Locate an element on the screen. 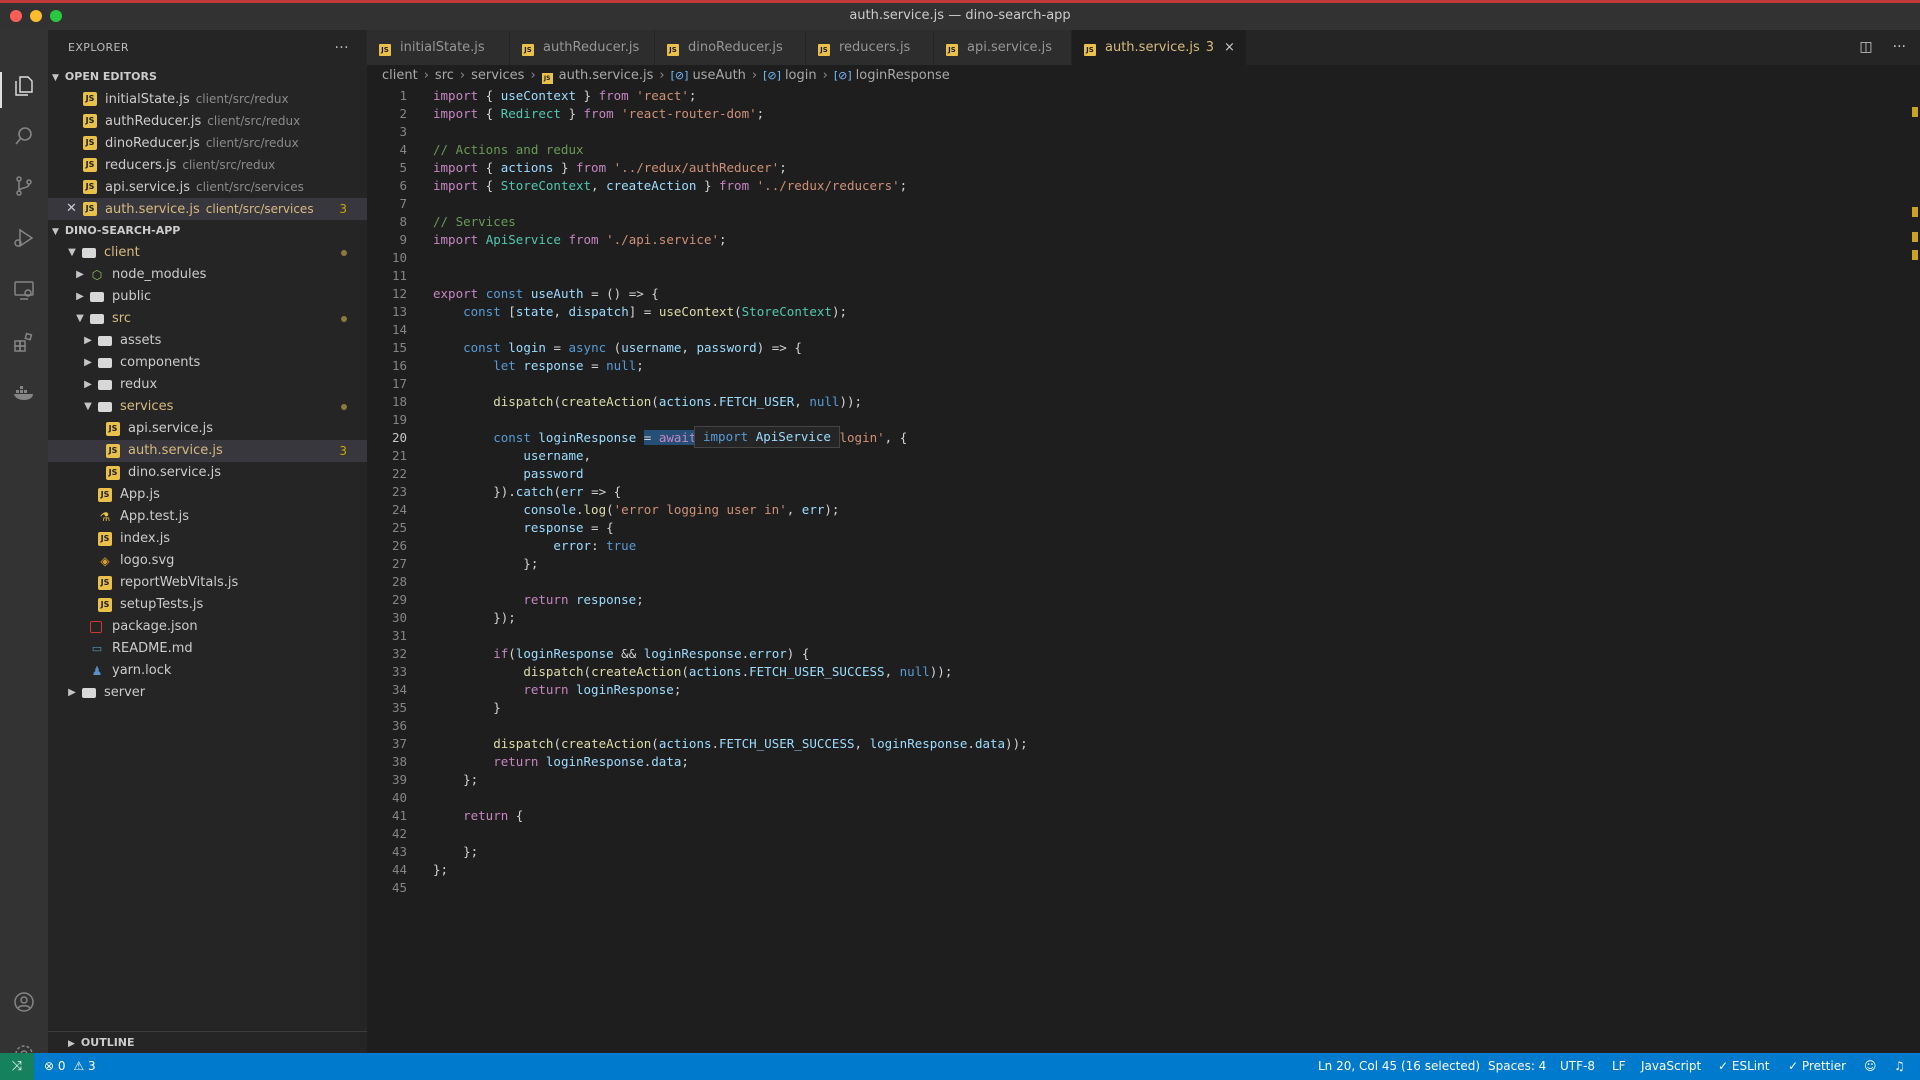 This screenshot has width=1920, height=1080. open-editor-item: JS authReducer.js client/src/redux is located at coordinates (207, 121).